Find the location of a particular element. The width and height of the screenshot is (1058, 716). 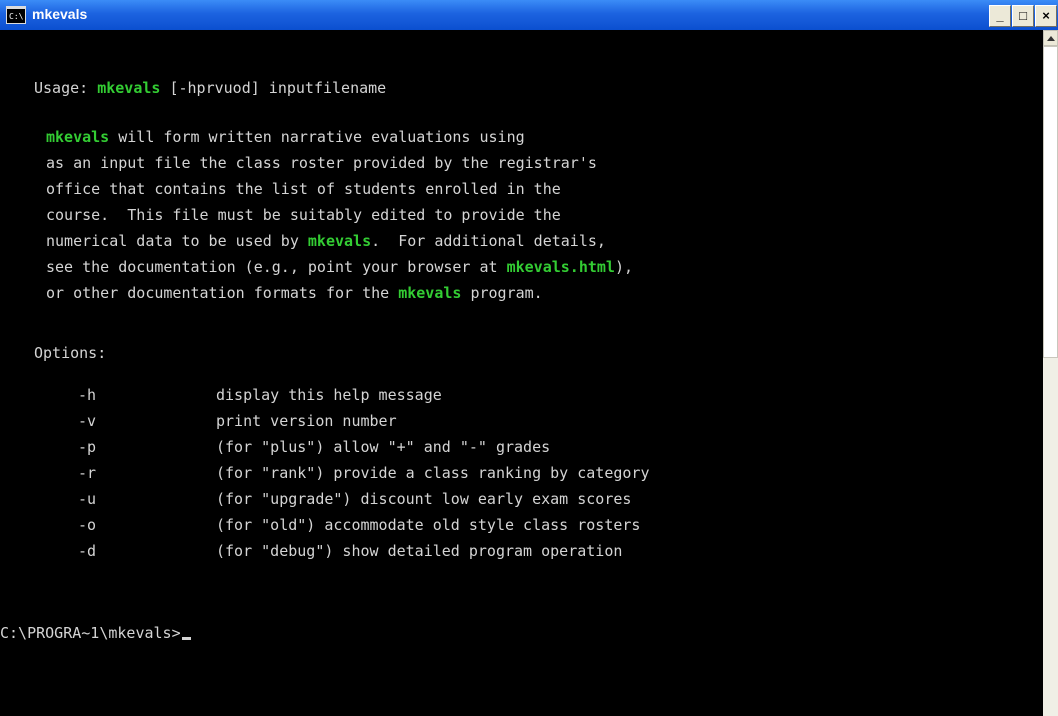

option-flag: -d is located at coordinates (87, 551).